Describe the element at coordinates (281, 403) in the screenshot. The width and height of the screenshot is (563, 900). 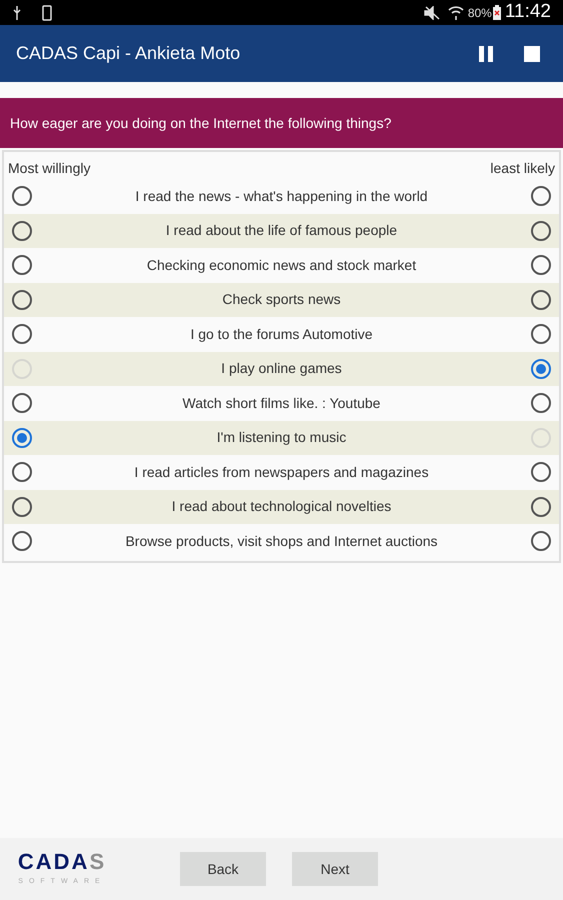
I see `answer-text: Watch short films like. : Youtube` at that location.